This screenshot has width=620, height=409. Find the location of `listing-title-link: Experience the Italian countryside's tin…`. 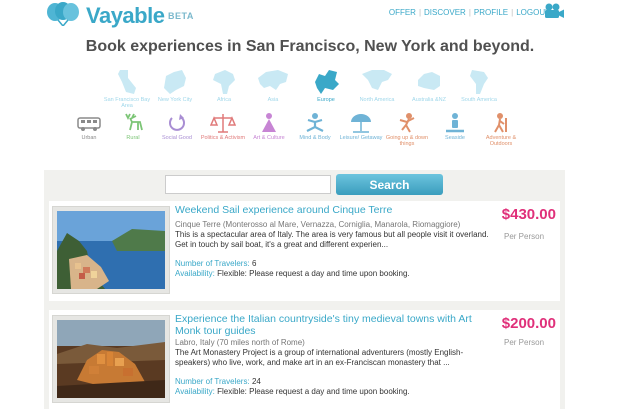

listing-title-link: Experience the Italian countryside's tin… is located at coordinates (335, 325).